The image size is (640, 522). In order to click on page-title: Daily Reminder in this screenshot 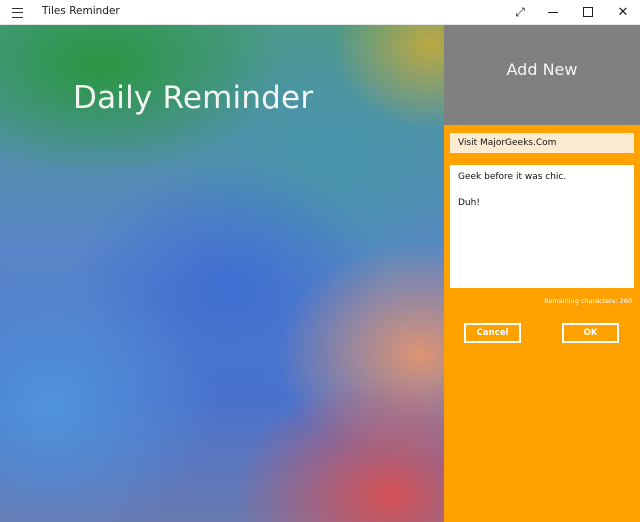, I will do `click(193, 98)`.